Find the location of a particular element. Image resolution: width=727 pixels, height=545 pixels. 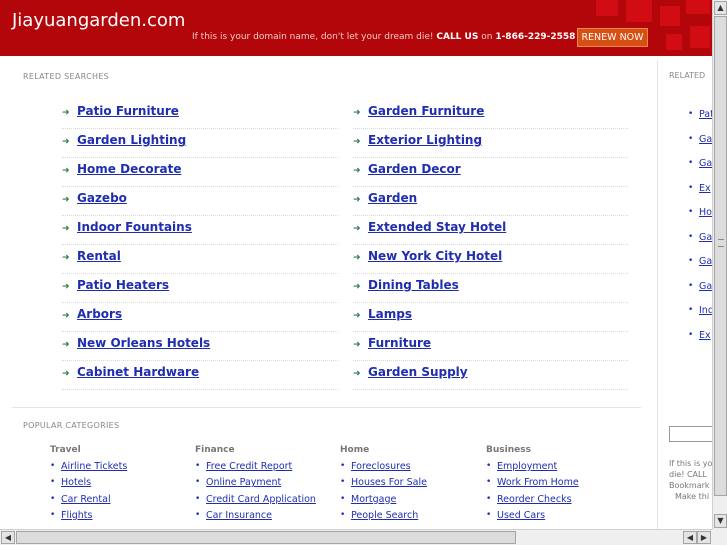

category-link: Car Rental is located at coordinates (86, 499).